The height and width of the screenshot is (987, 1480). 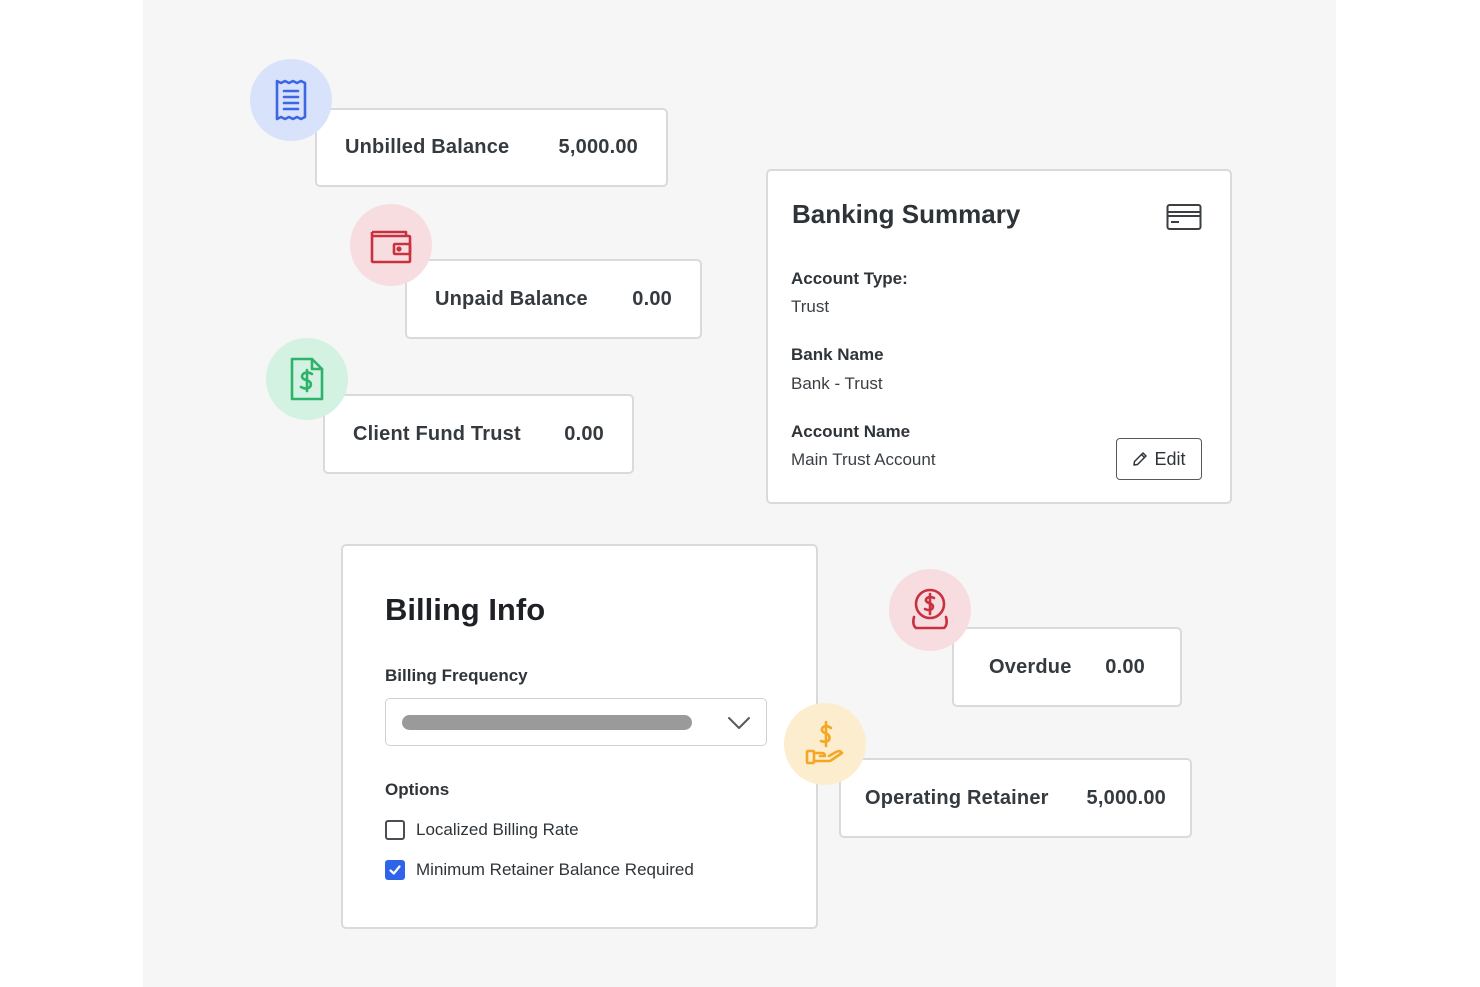 I want to click on overdue-value: 0.00, so click(x=1125, y=666).